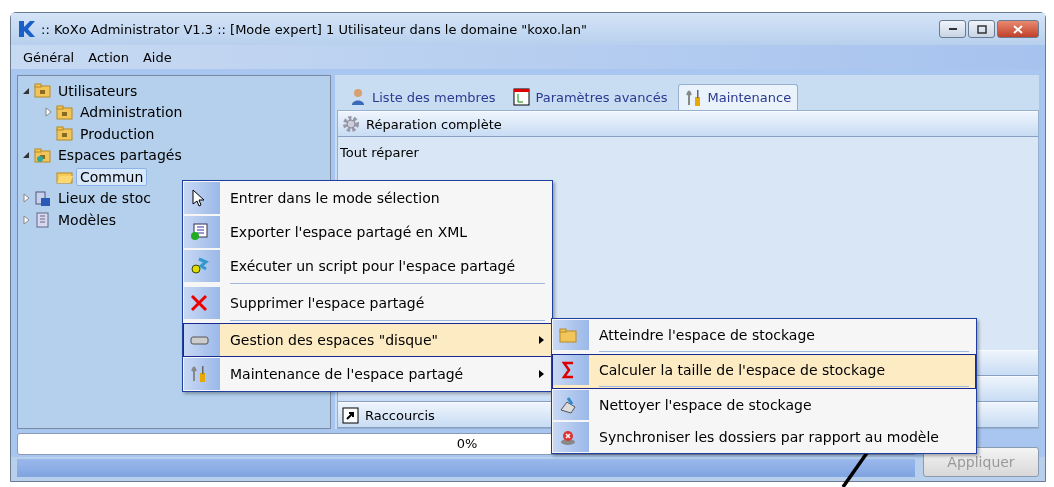 The width and height of the screenshot is (1054, 487). What do you see at coordinates (568, 405) in the screenshot?
I see `broom-icon` at bounding box center [568, 405].